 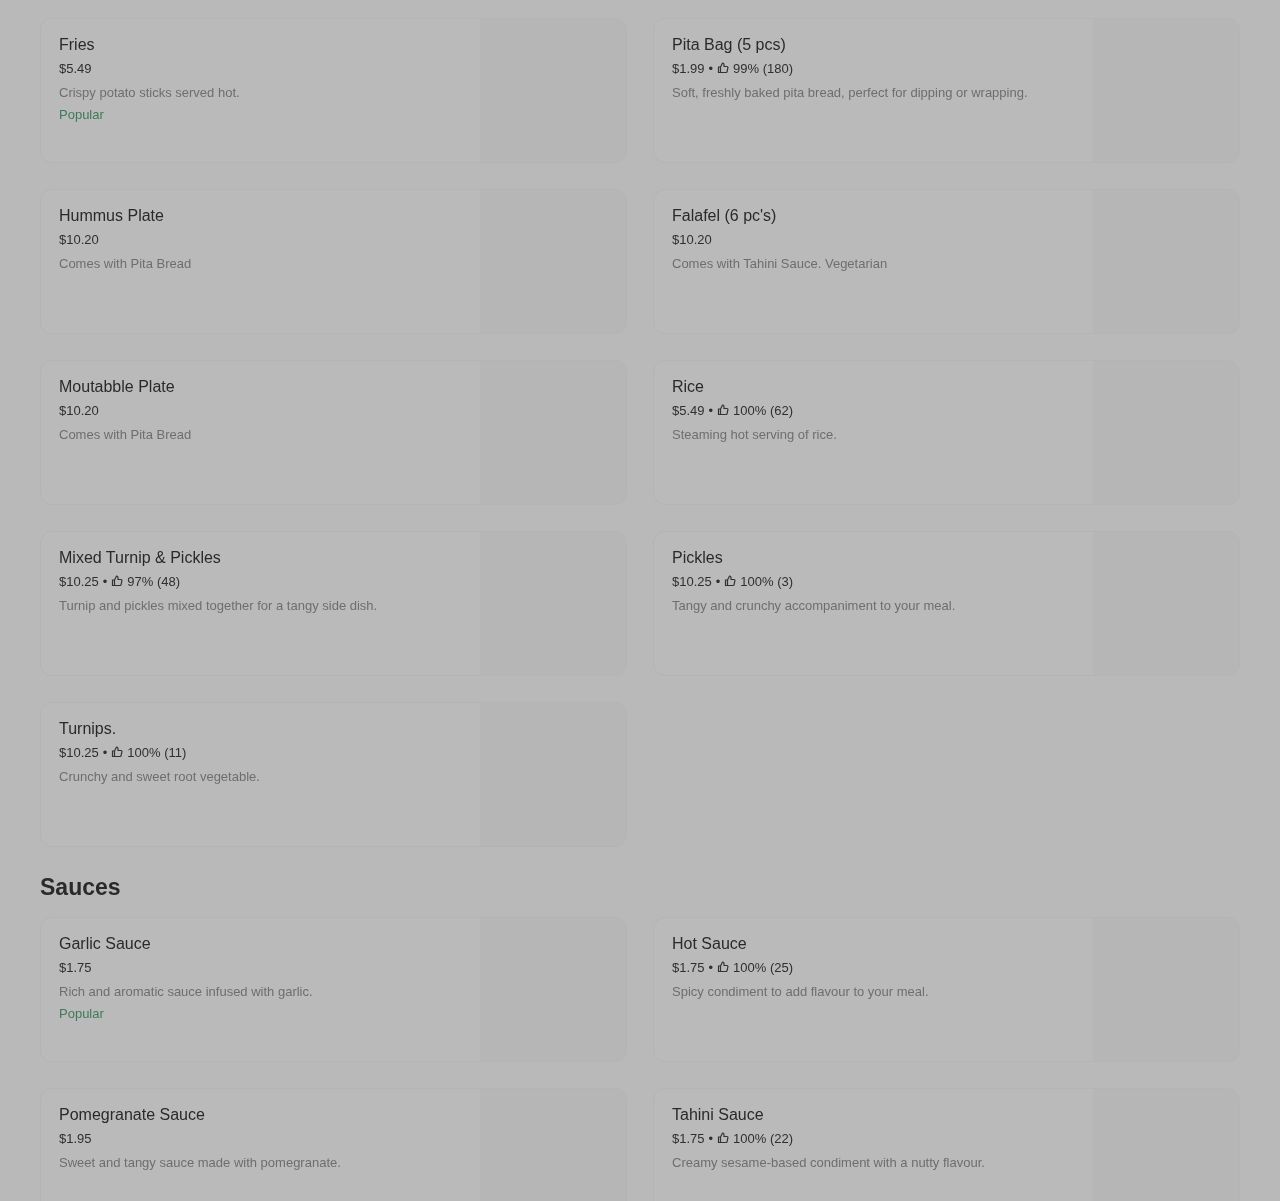 What do you see at coordinates (697, 558) in the screenshot?
I see `item-name: Pickles` at bounding box center [697, 558].